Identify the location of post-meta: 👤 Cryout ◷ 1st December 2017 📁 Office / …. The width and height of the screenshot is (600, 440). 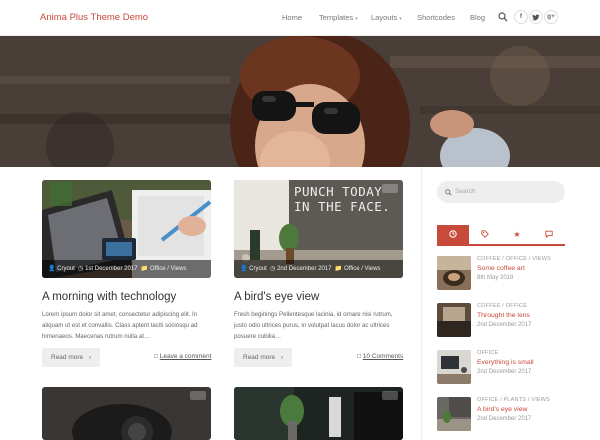
(126, 269).